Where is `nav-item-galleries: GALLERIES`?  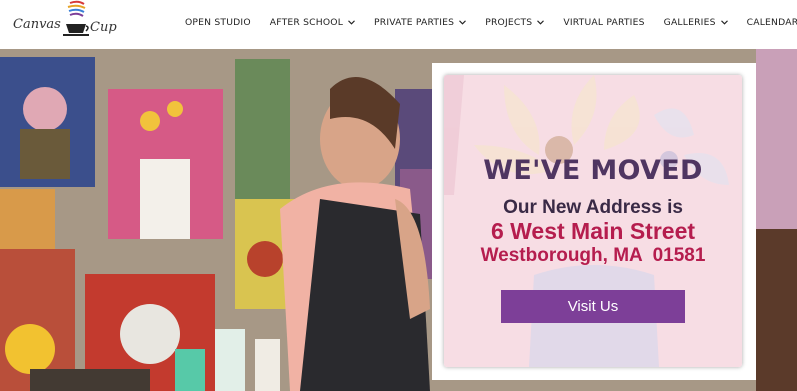
nav-item-galleries: GALLERIES is located at coordinates (696, 22).